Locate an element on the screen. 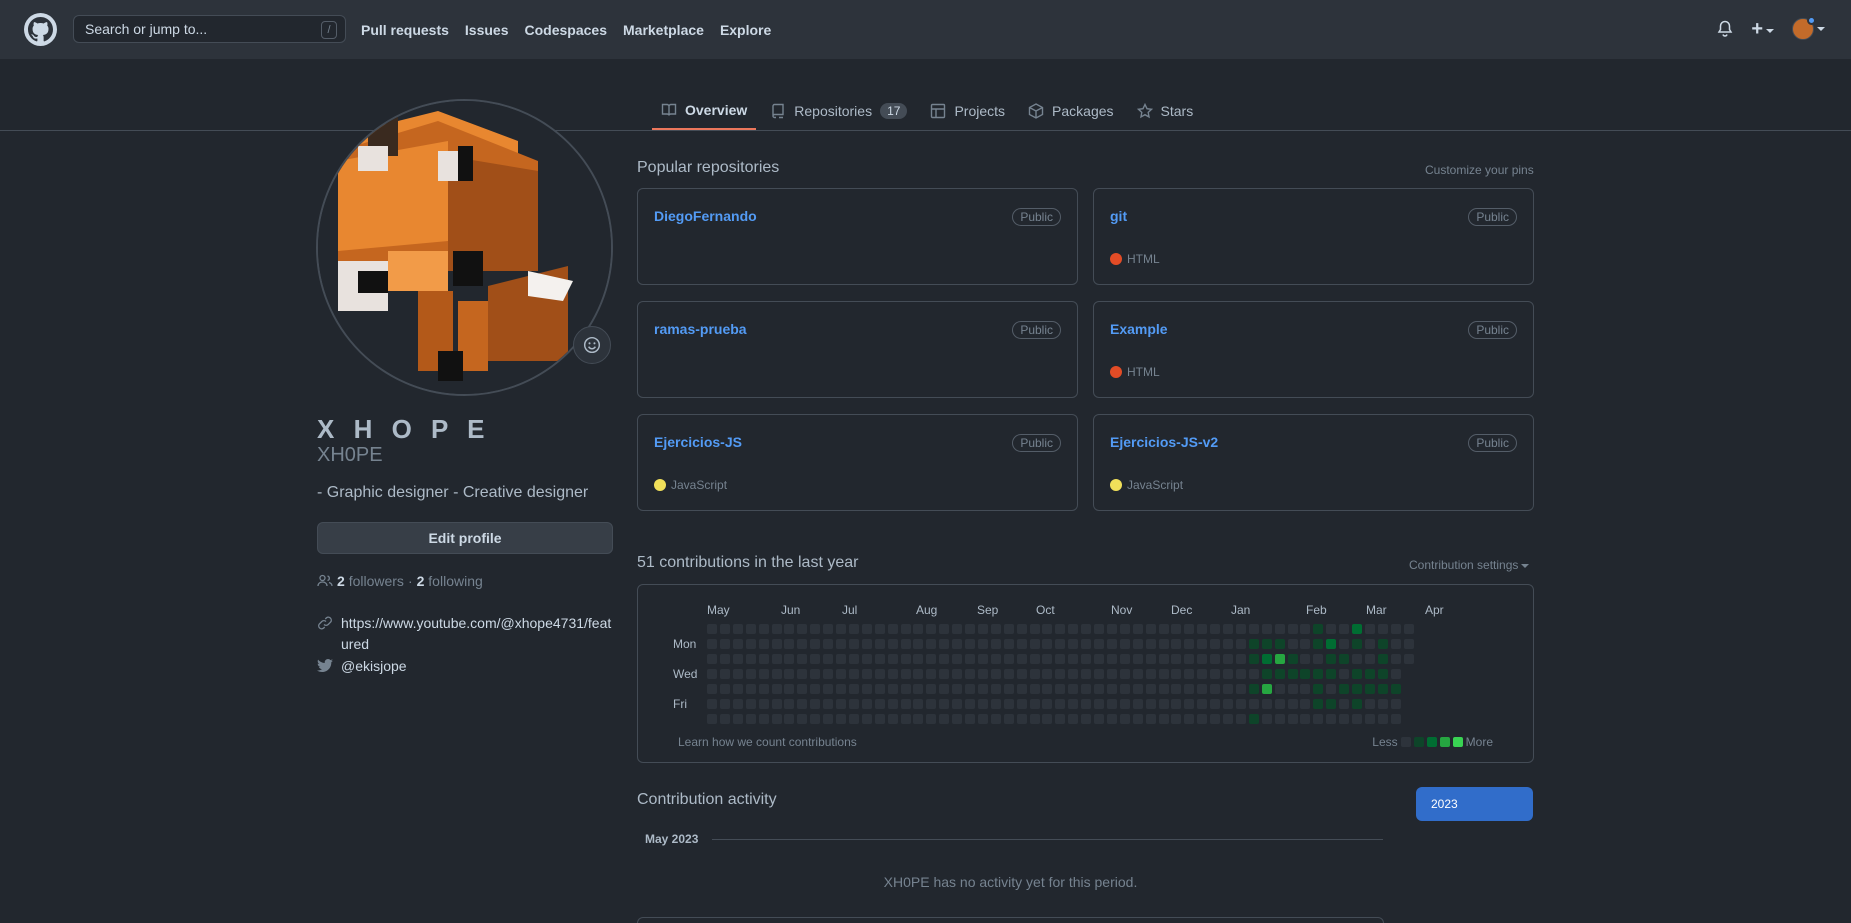 The image size is (1851, 923). nav-issues: Issues is located at coordinates (487, 30).